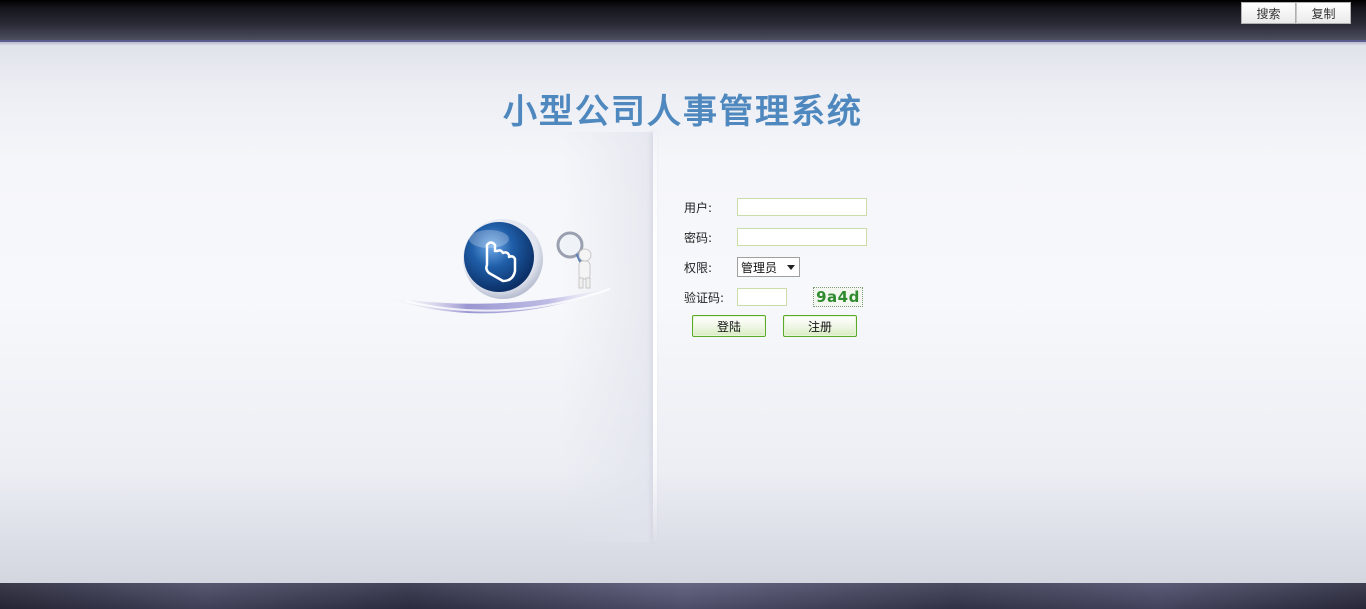  I want to click on user-label: 用户:, so click(698, 207).